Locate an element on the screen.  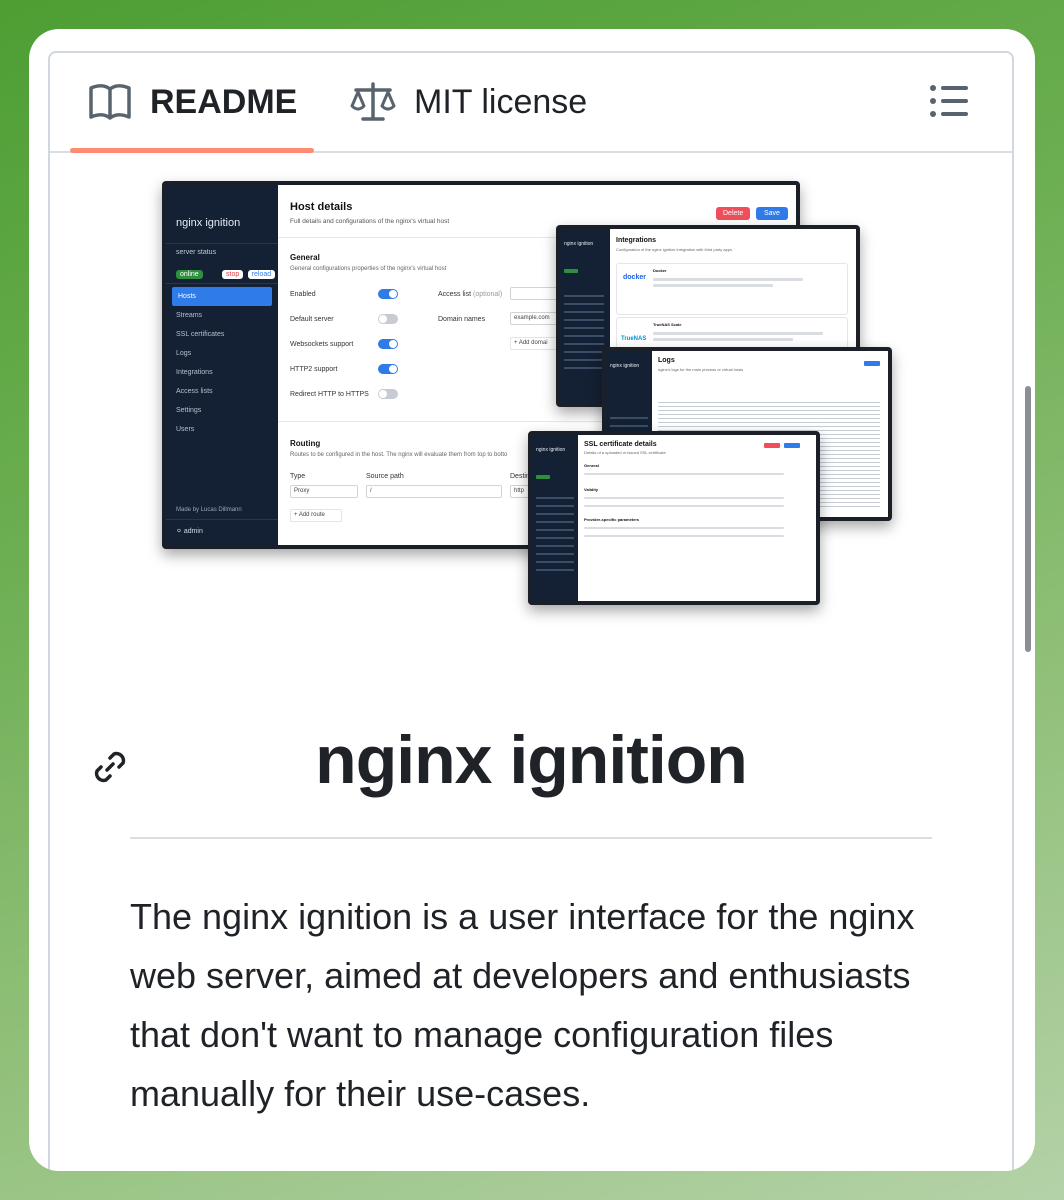
mock-stop-button: stop is located at coordinates (233, 274).